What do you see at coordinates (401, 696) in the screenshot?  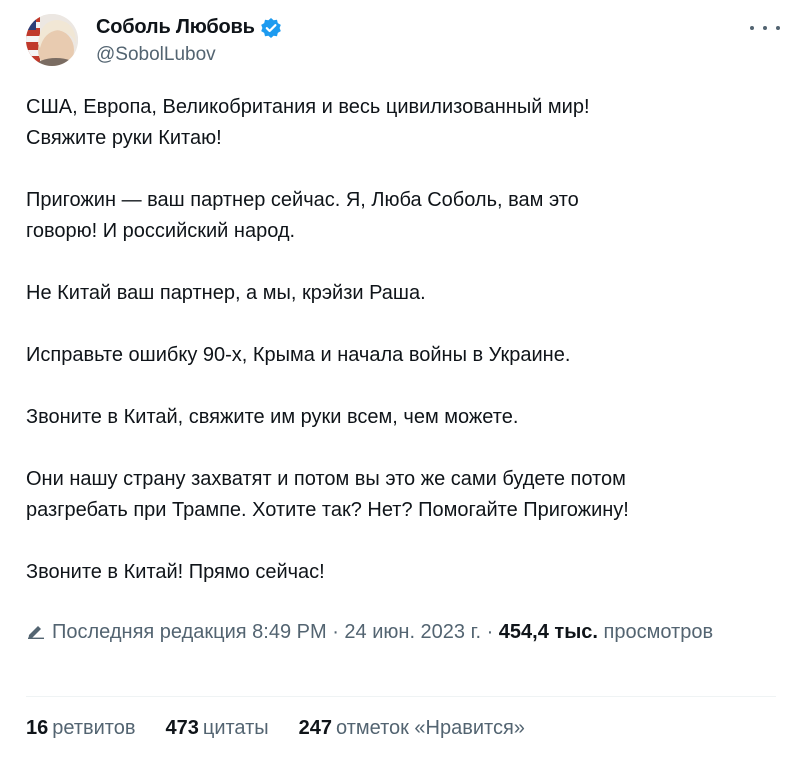 I see `divider` at bounding box center [401, 696].